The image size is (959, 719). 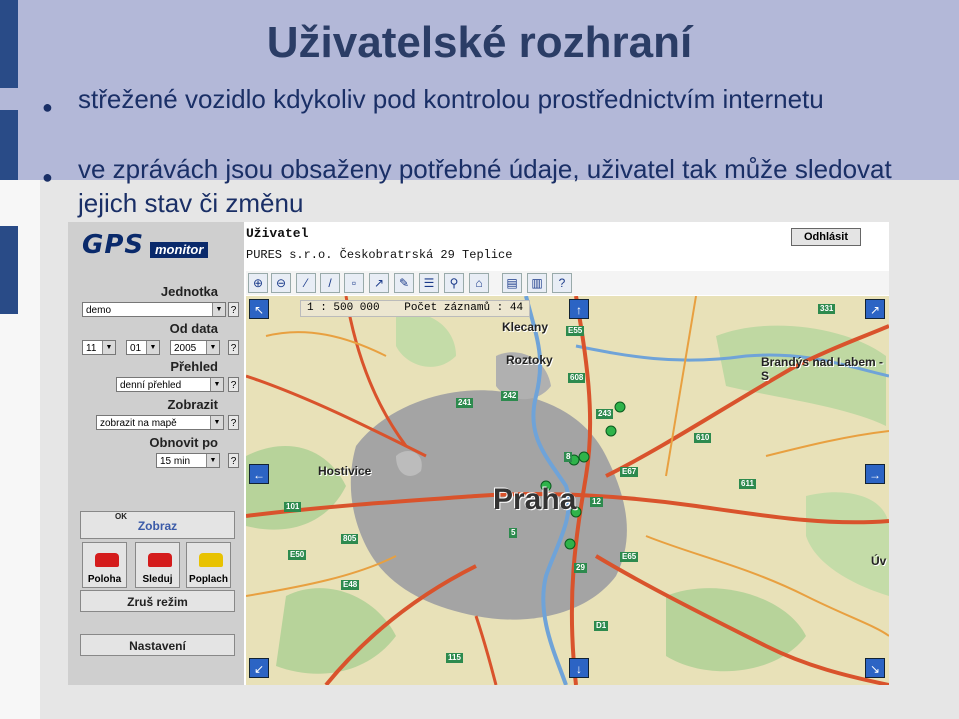 What do you see at coordinates (404, 283) in the screenshot?
I see `edit-icon: ✎` at bounding box center [404, 283].